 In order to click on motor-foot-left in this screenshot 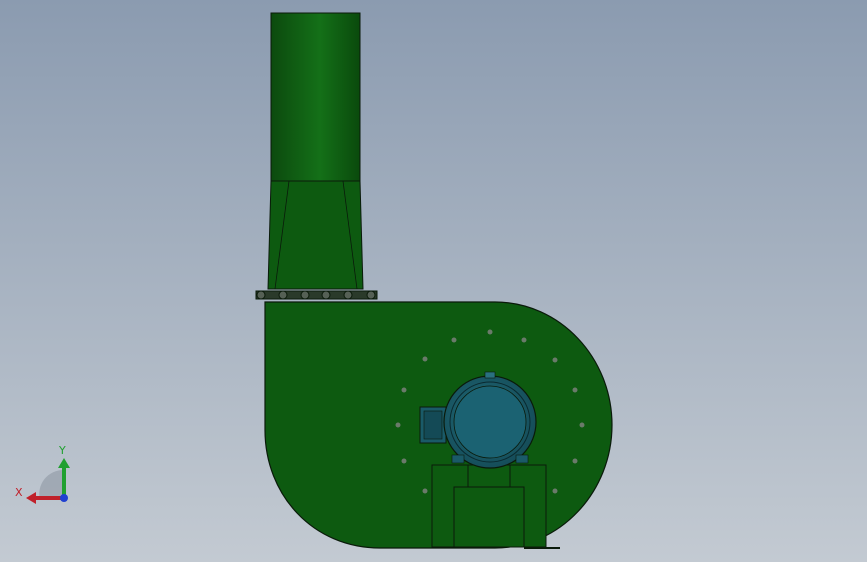, I will do `click(458, 459)`.